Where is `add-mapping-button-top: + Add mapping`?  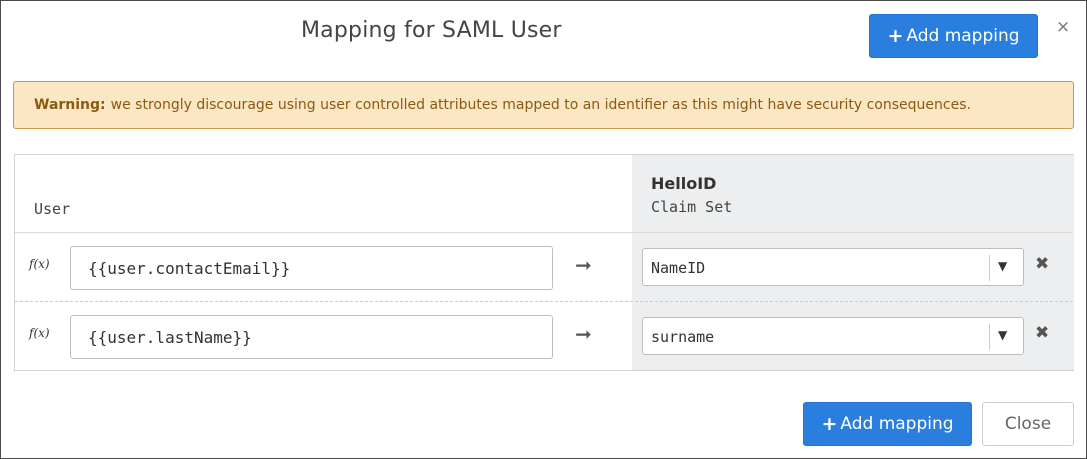 add-mapping-button-top: + Add mapping is located at coordinates (953, 36).